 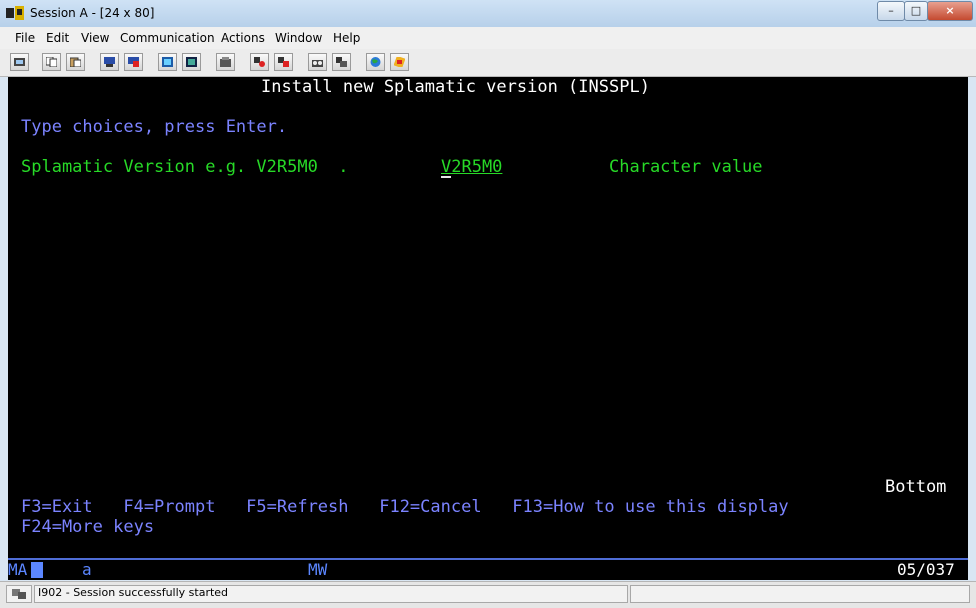 I want to click on display-icon, so click(x=167, y=62).